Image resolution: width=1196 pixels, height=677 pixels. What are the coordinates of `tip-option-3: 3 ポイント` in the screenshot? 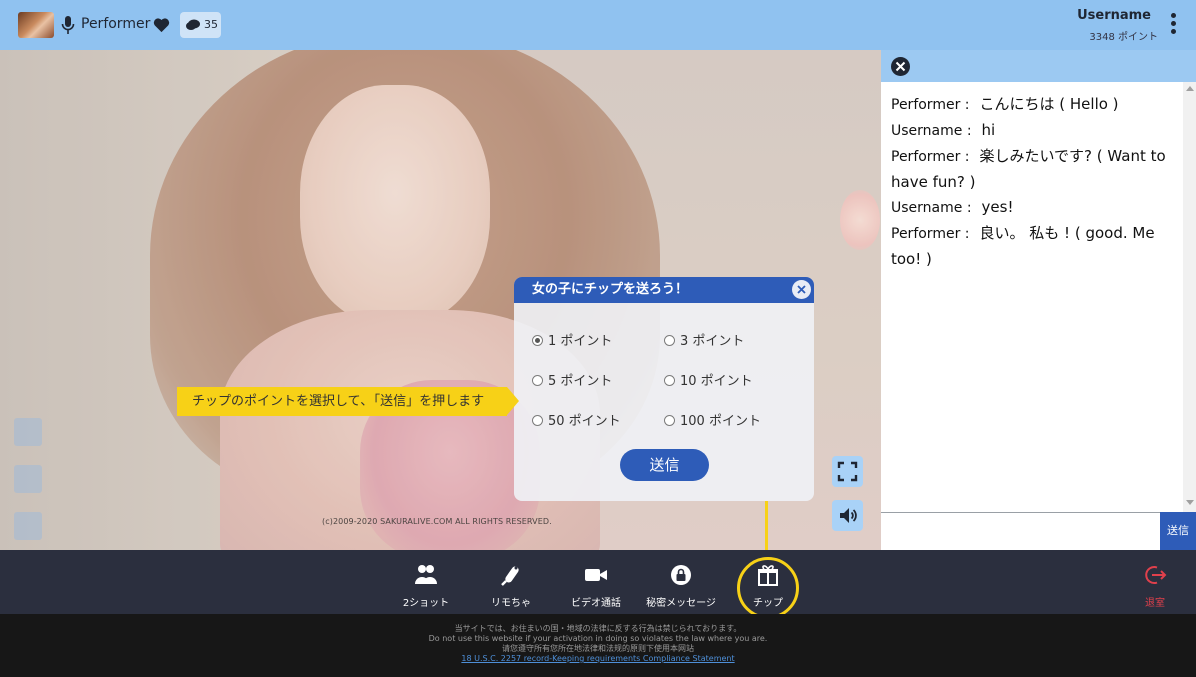 It's located at (704, 339).